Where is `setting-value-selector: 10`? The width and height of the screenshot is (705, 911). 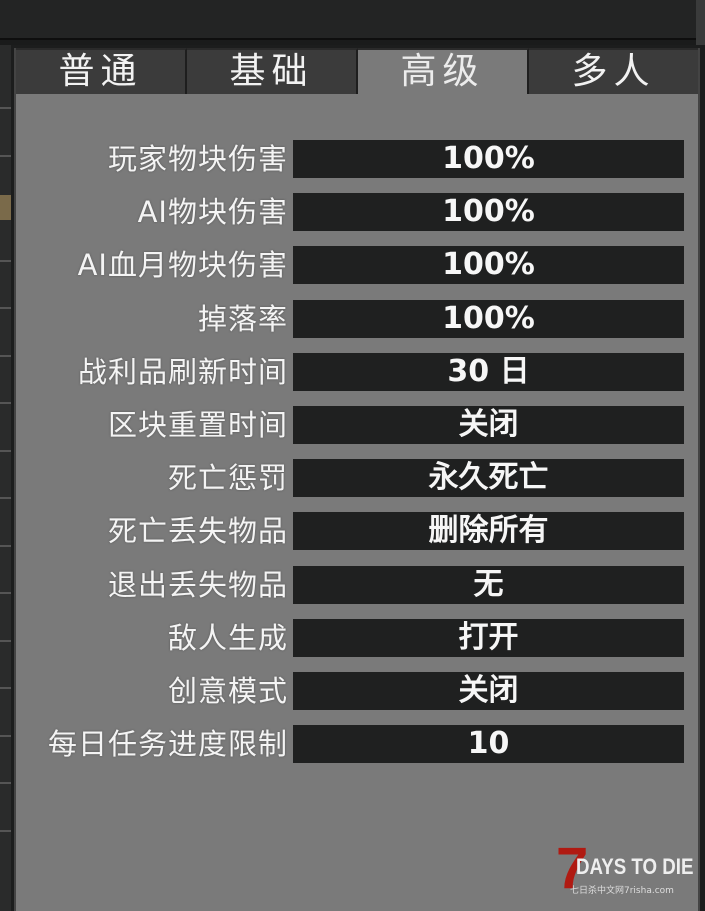 setting-value-selector: 10 is located at coordinates (488, 744).